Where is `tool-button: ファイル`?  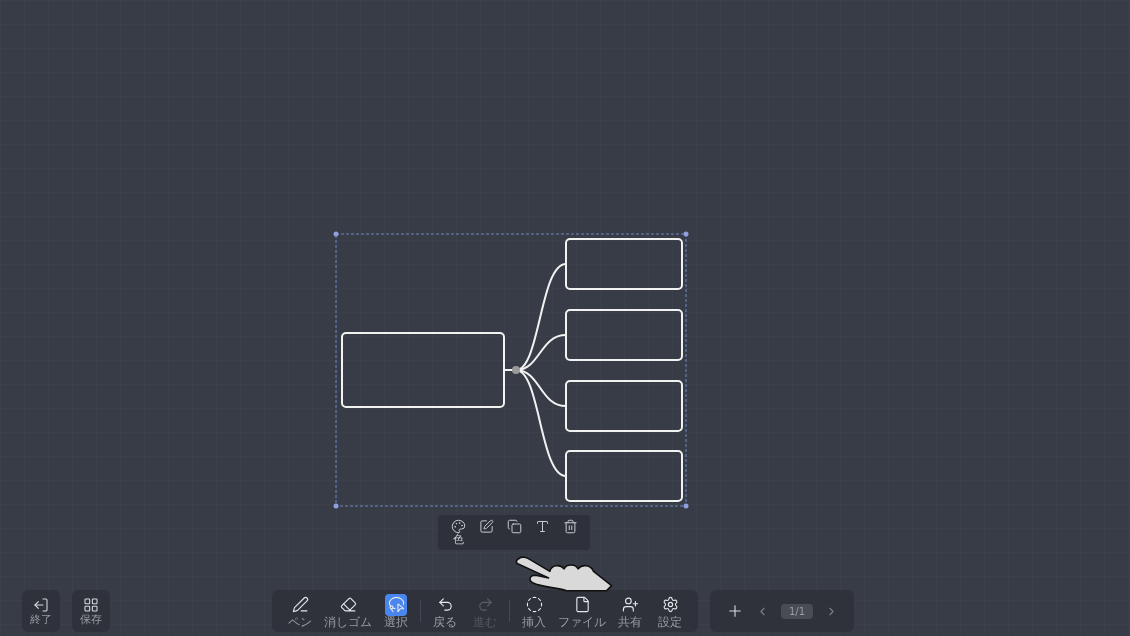
tool-button: ファイル is located at coordinates (582, 611).